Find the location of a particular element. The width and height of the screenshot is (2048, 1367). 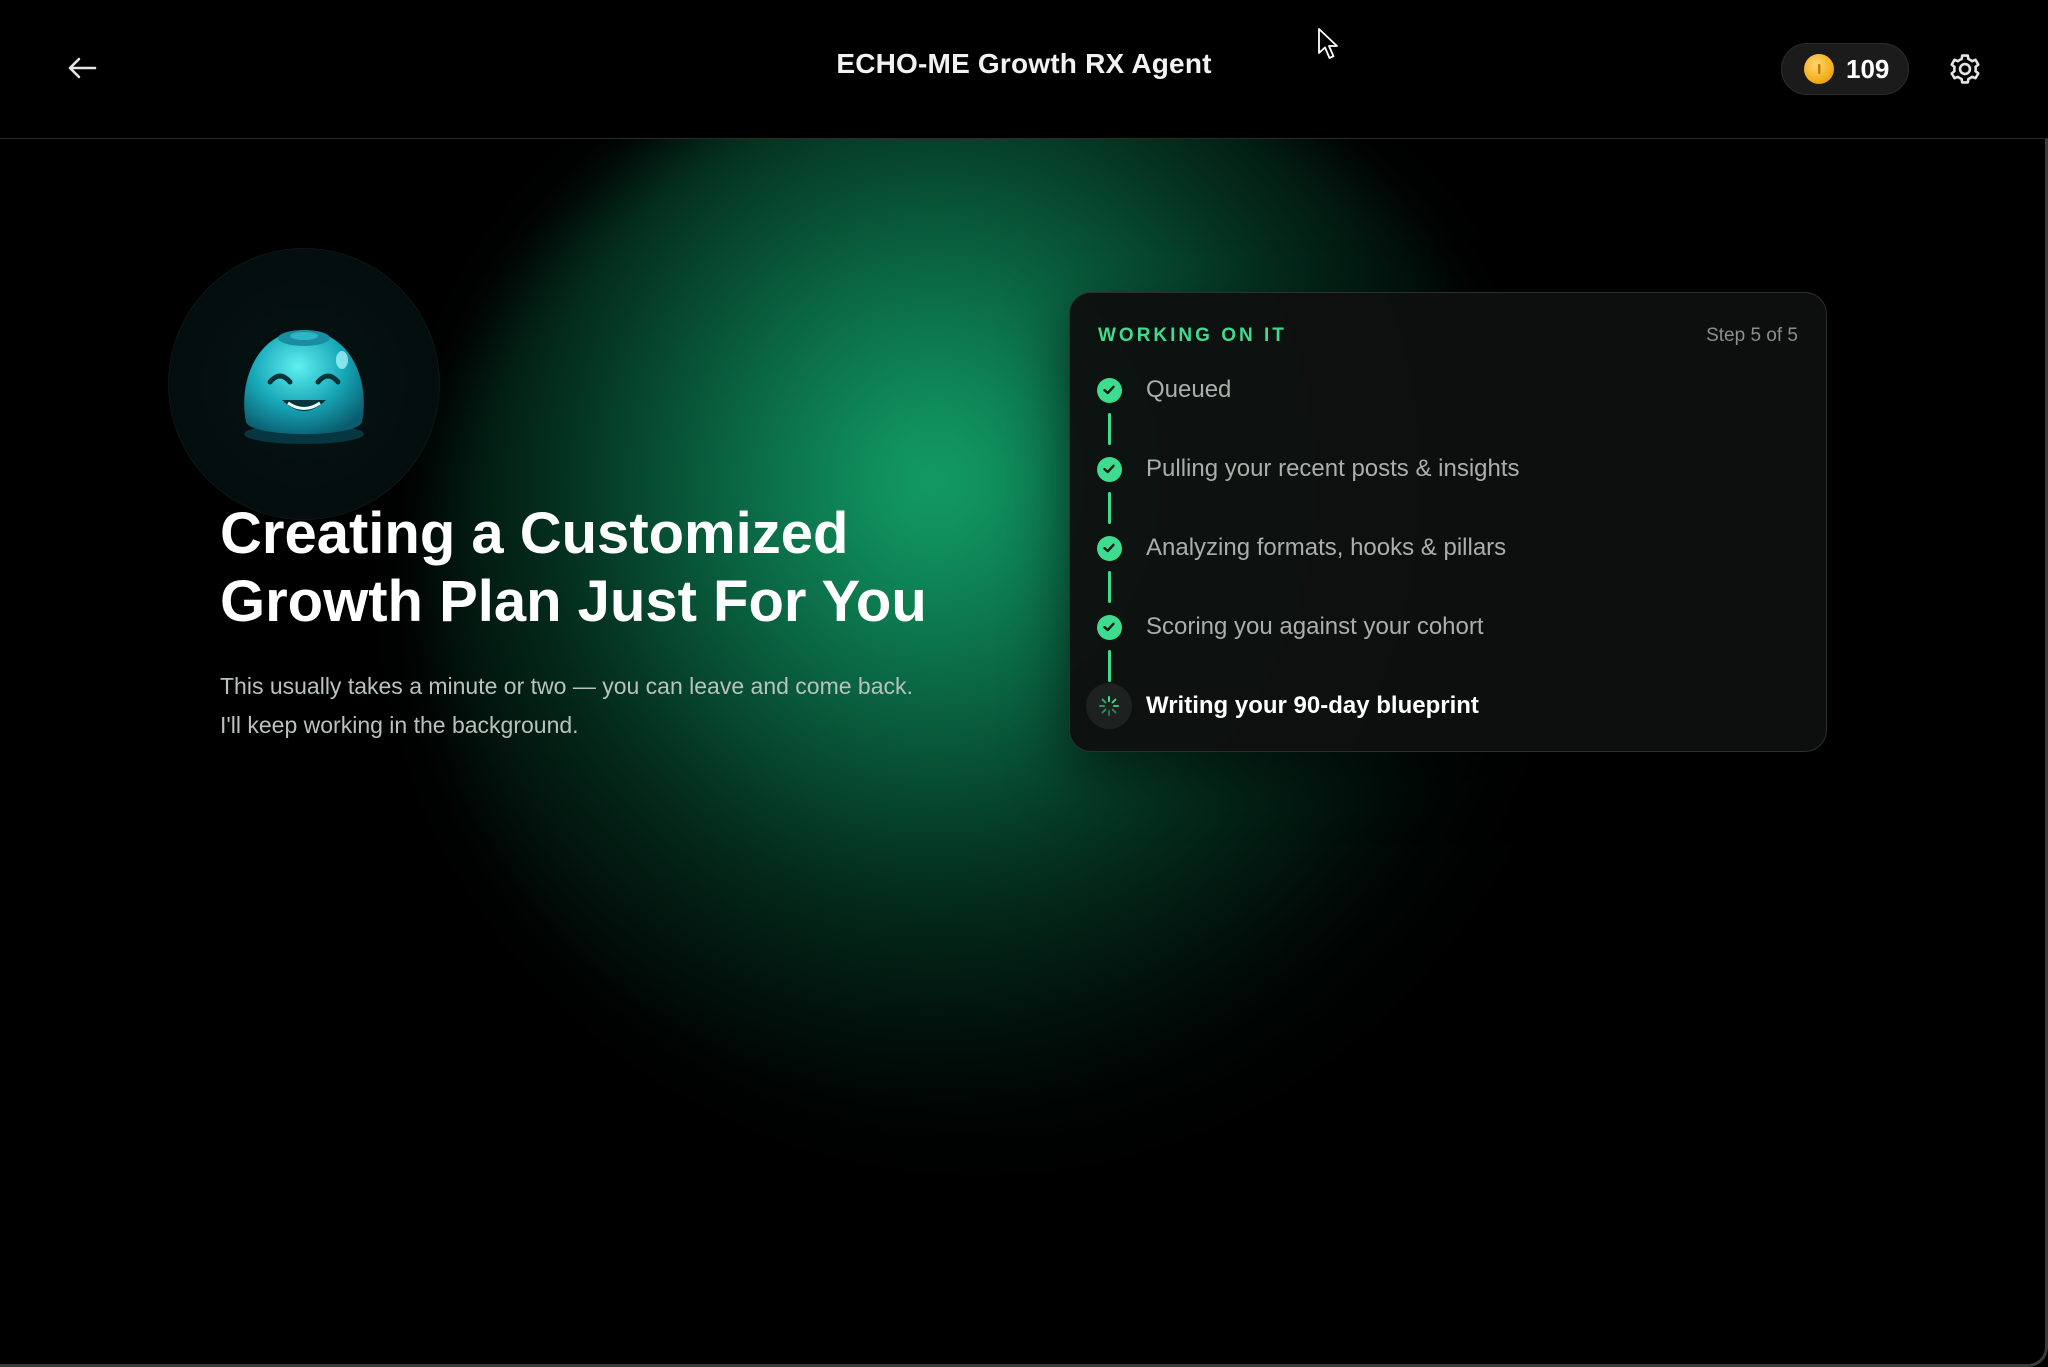

step-label: Queued is located at coordinates (1189, 389).